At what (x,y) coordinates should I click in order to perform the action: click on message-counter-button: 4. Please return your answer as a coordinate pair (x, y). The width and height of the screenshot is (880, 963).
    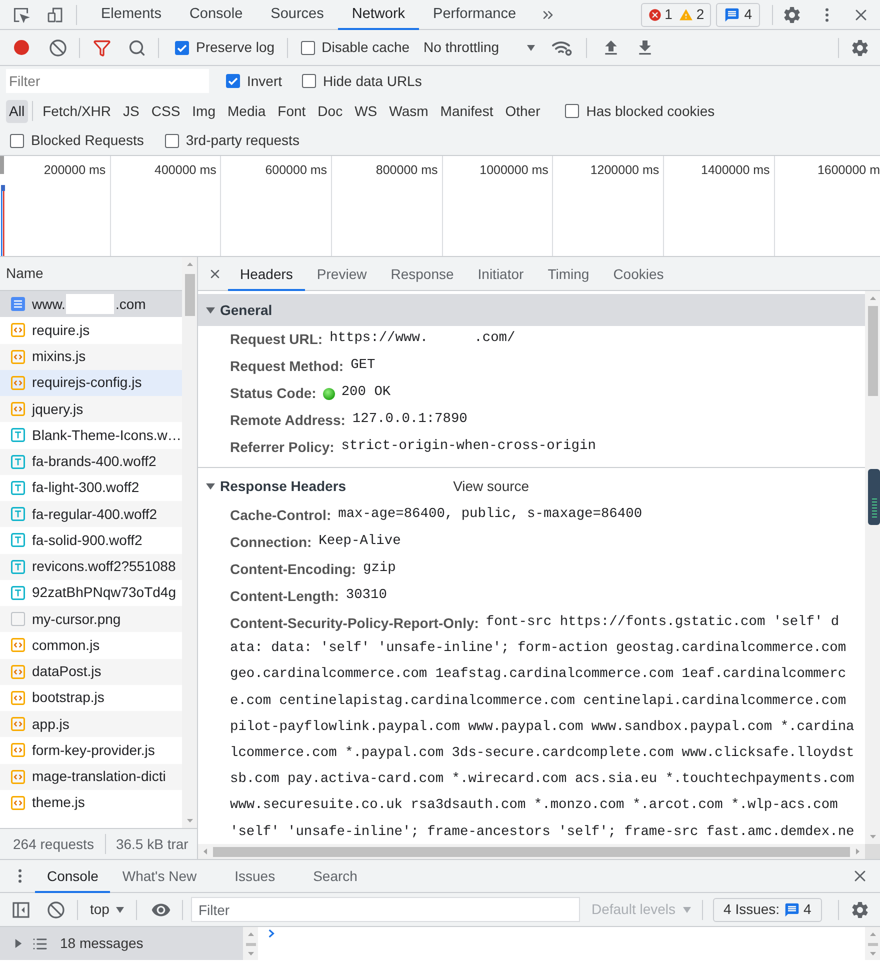
    Looking at the image, I should click on (738, 14).